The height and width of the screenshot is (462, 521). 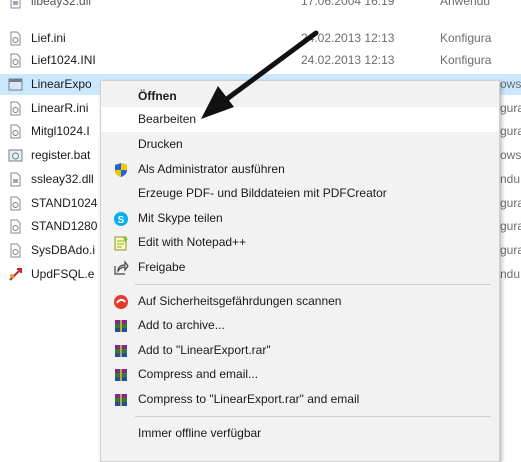 What do you see at coordinates (15, 274) in the screenshot?
I see `update-exe-icon` at bounding box center [15, 274].